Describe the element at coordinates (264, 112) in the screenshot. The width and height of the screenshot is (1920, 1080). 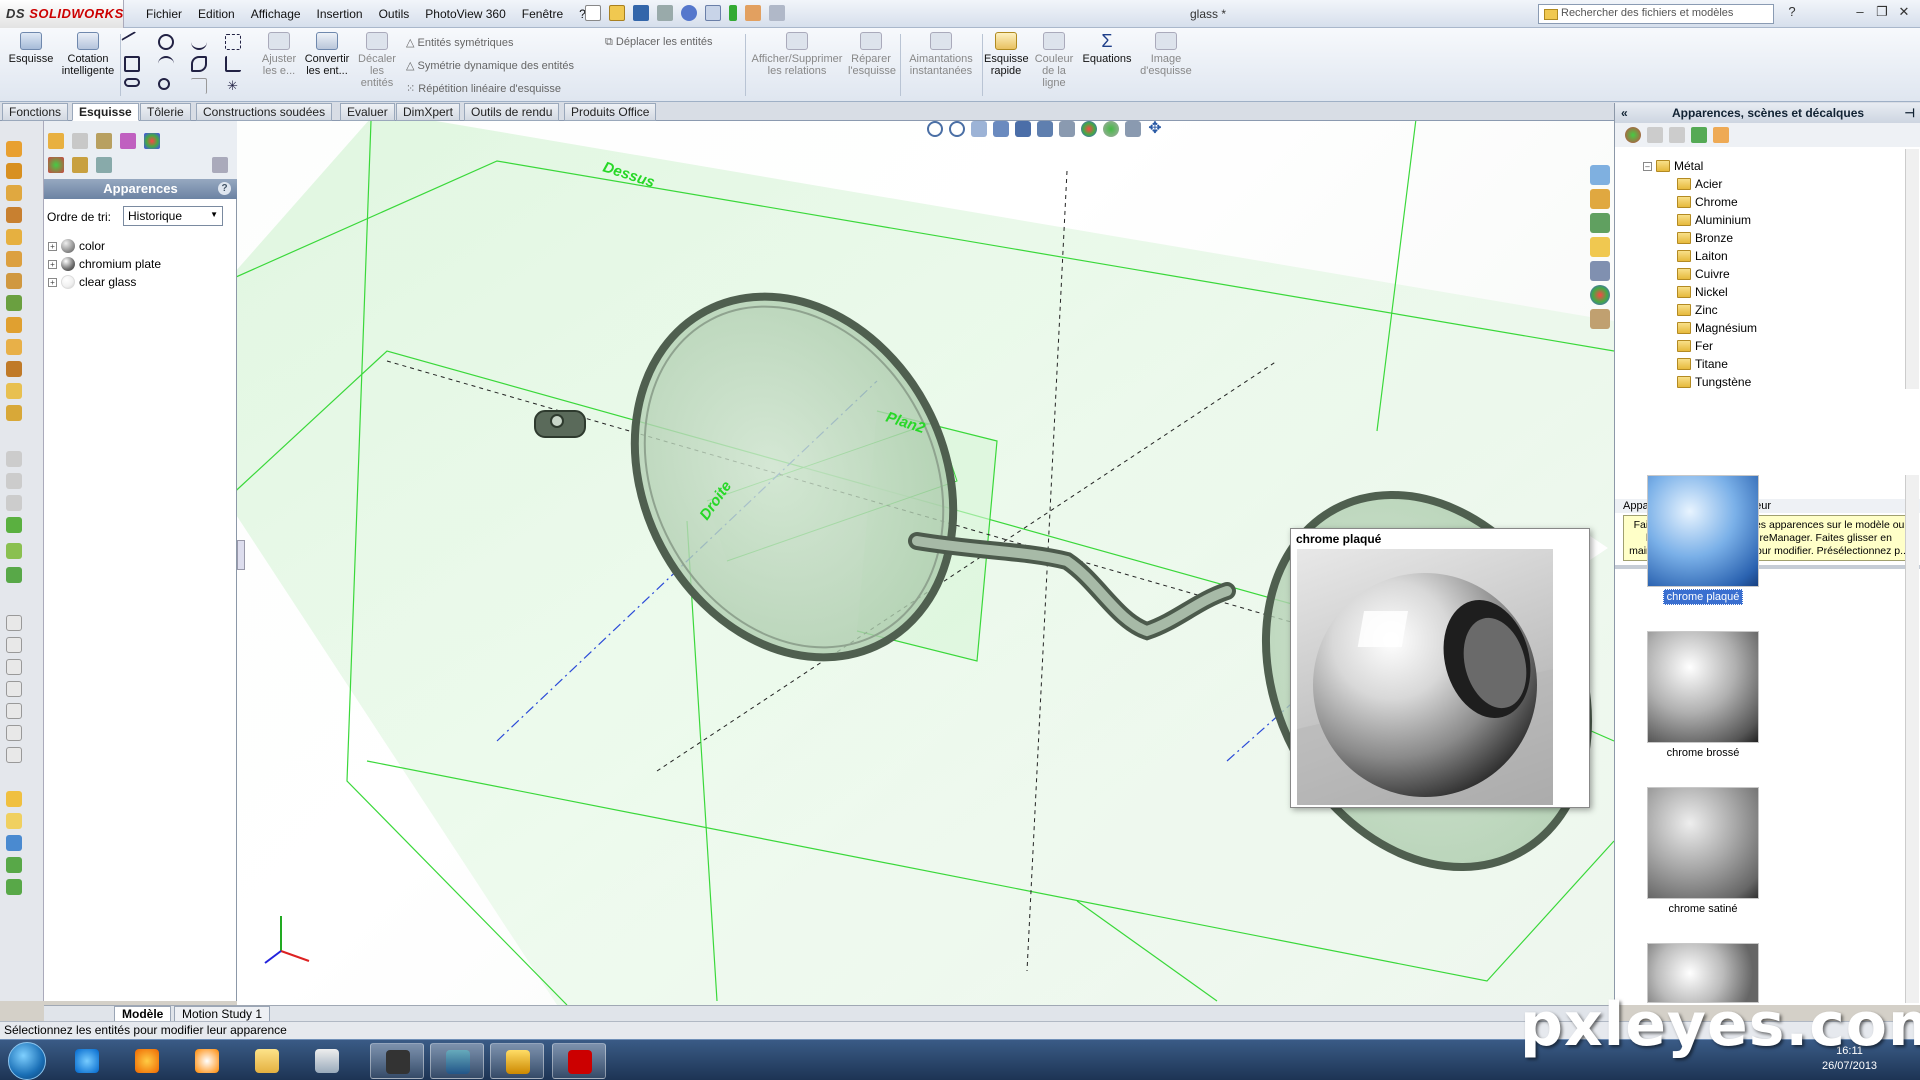
I see `tab-constructions-soudees: Constructions soudées` at that location.